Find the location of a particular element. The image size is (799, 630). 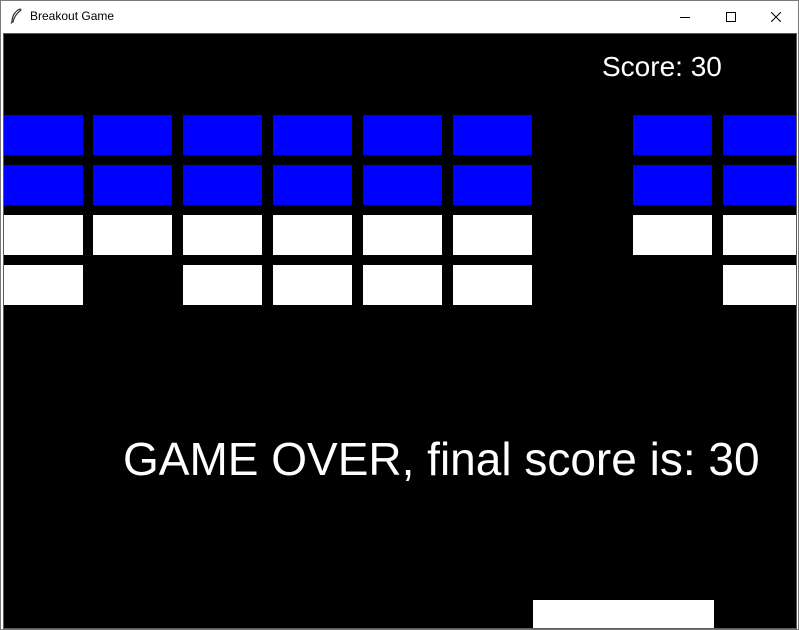

maximize-button is located at coordinates (731, 16).